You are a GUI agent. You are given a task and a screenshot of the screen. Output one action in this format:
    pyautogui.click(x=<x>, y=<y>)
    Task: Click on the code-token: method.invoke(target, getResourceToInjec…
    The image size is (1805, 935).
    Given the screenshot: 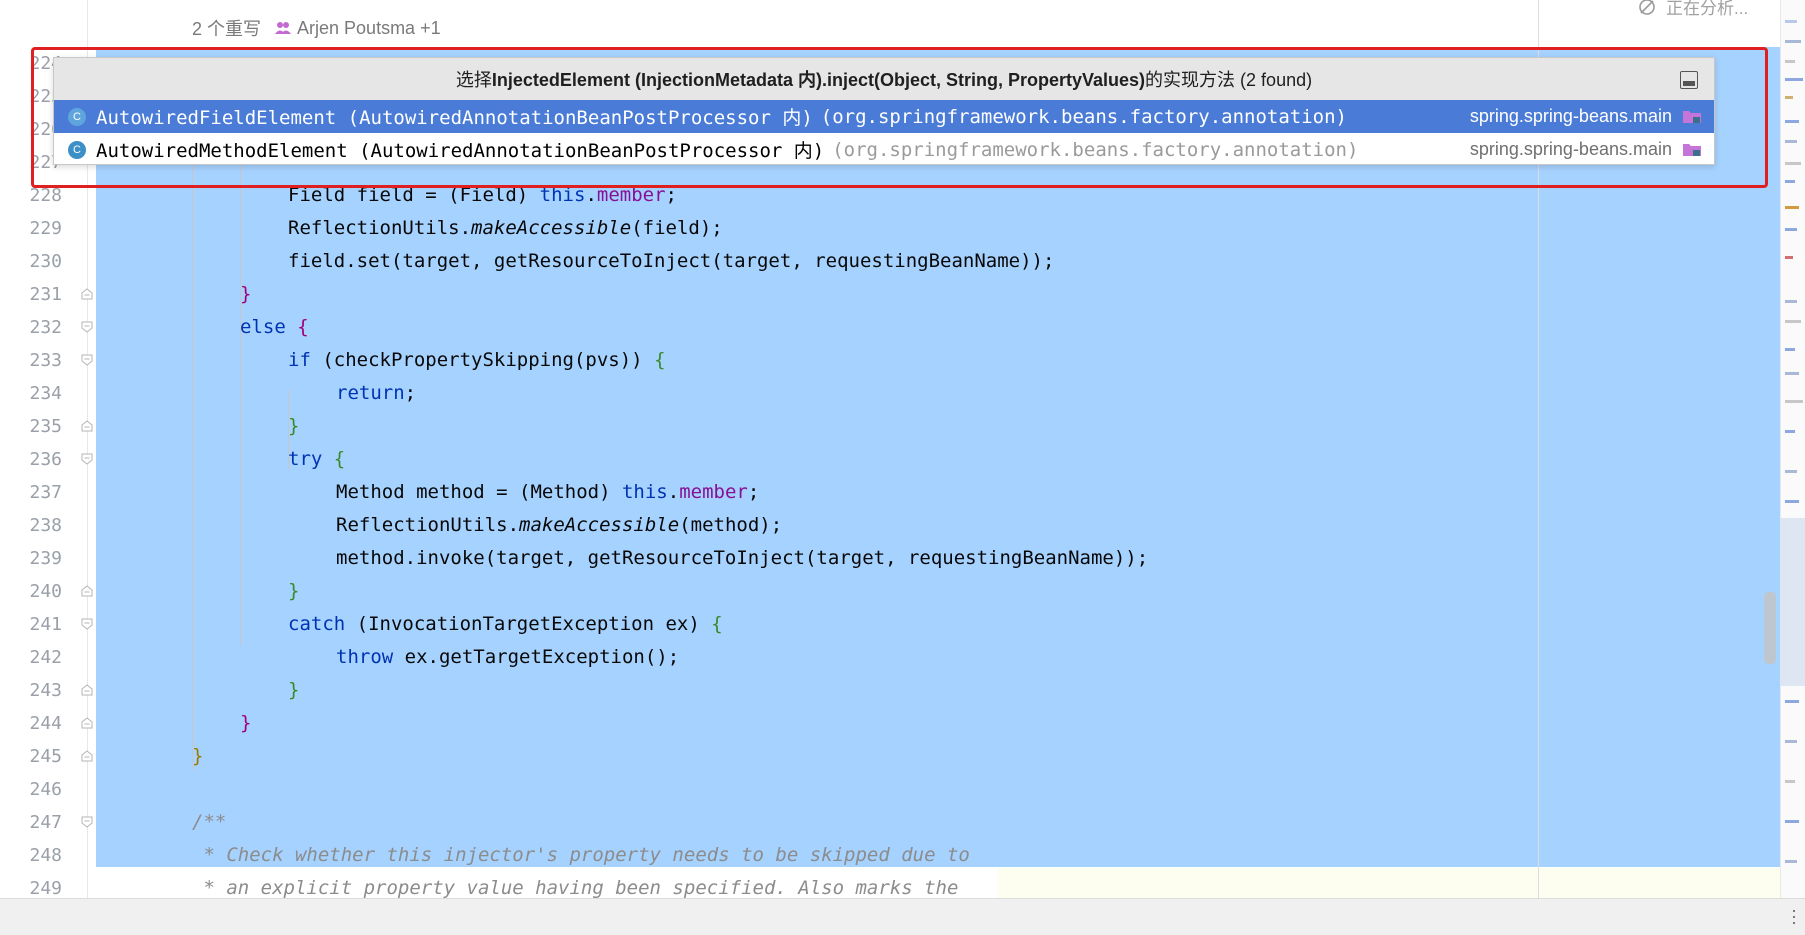 What is the action you would take?
    pyautogui.click(x=742, y=558)
    